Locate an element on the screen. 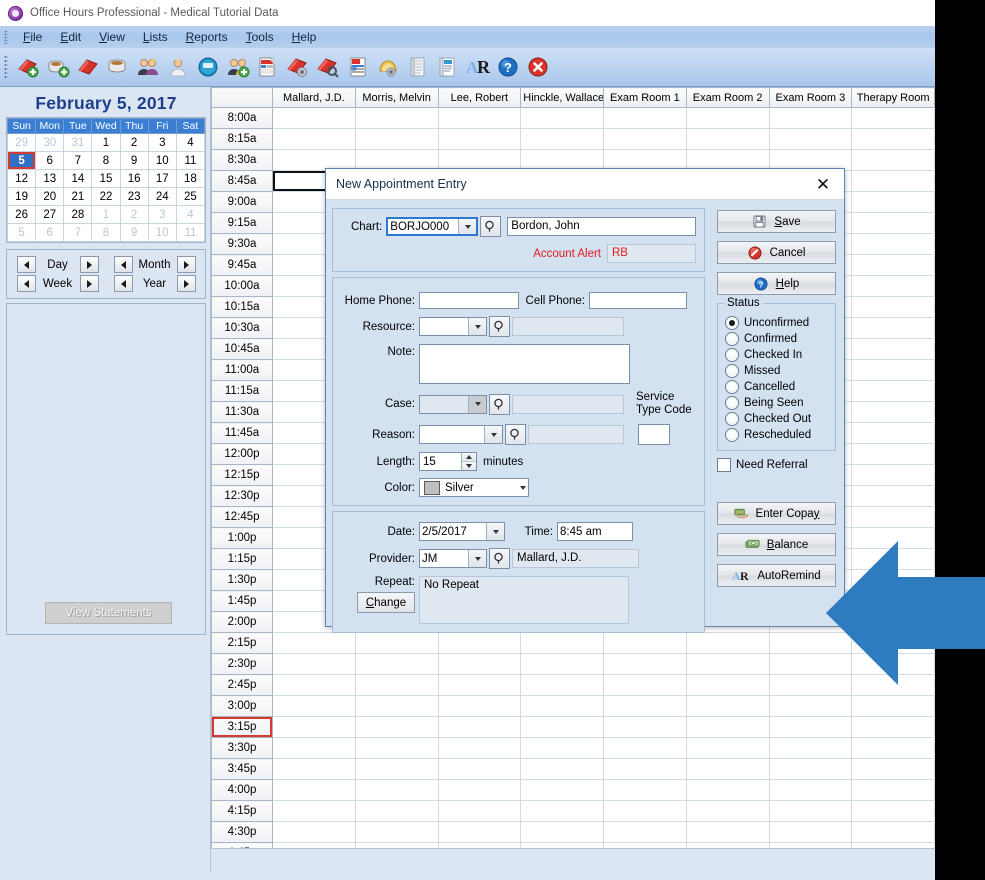 This screenshot has height=880, width=985. next-month-button is located at coordinates (186, 264).